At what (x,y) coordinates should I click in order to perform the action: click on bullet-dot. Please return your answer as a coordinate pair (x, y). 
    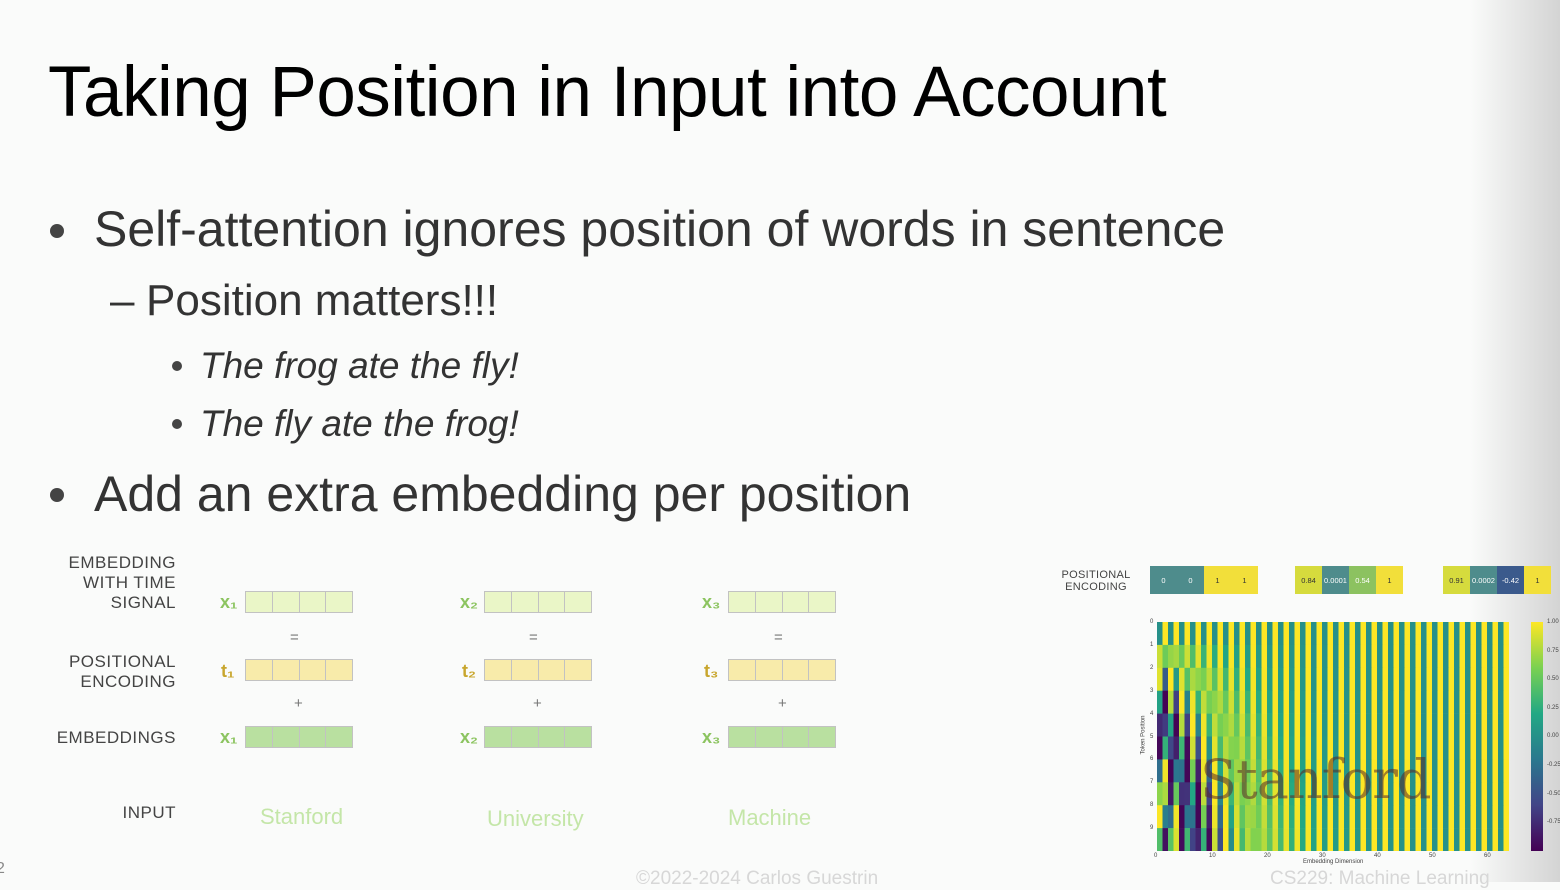
    Looking at the image, I should click on (177, 366).